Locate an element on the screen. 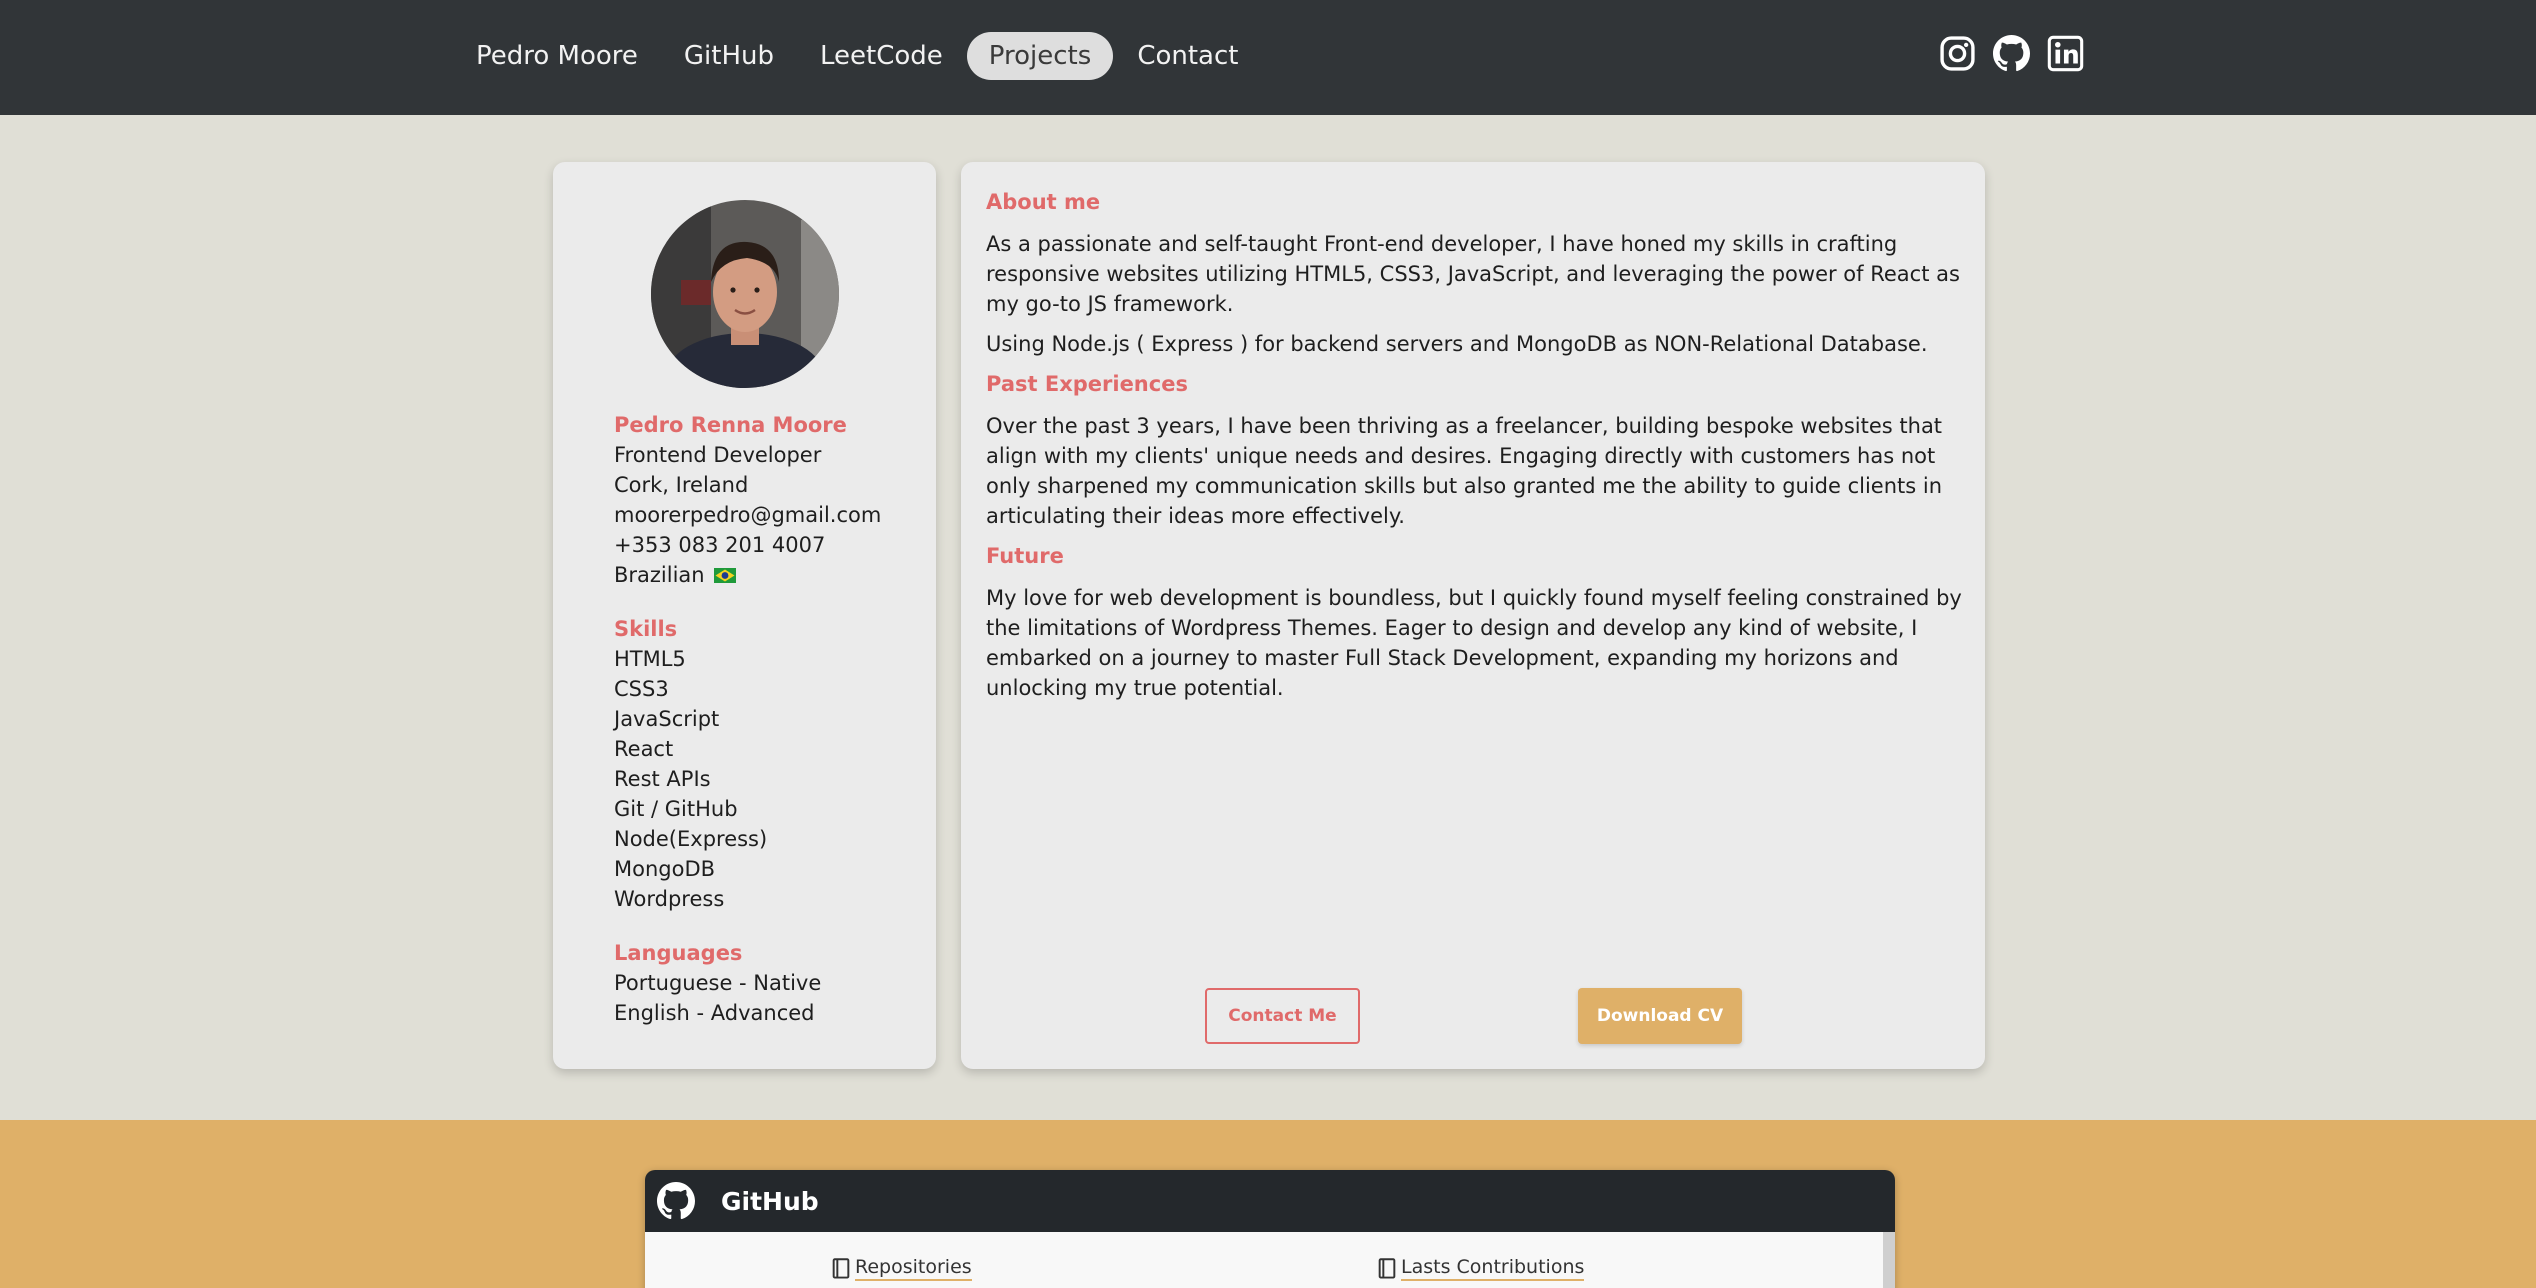  future-title: Future is located at coordinates (1025, 556).